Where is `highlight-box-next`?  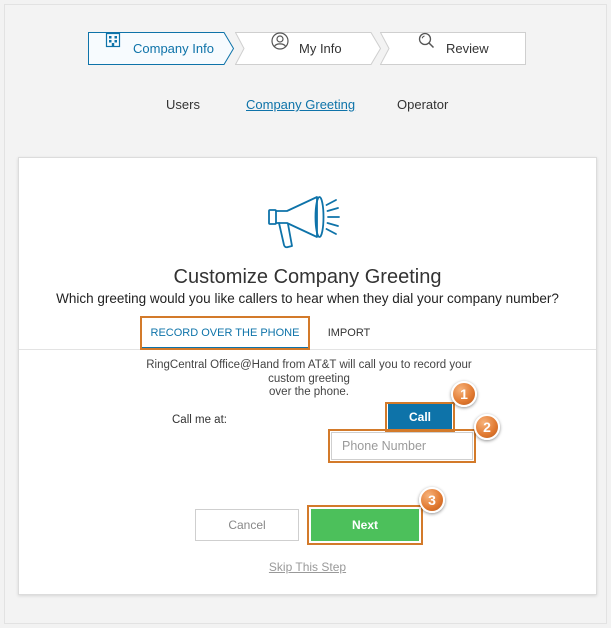
highlight-box-next is located at coordinates (365, 525).